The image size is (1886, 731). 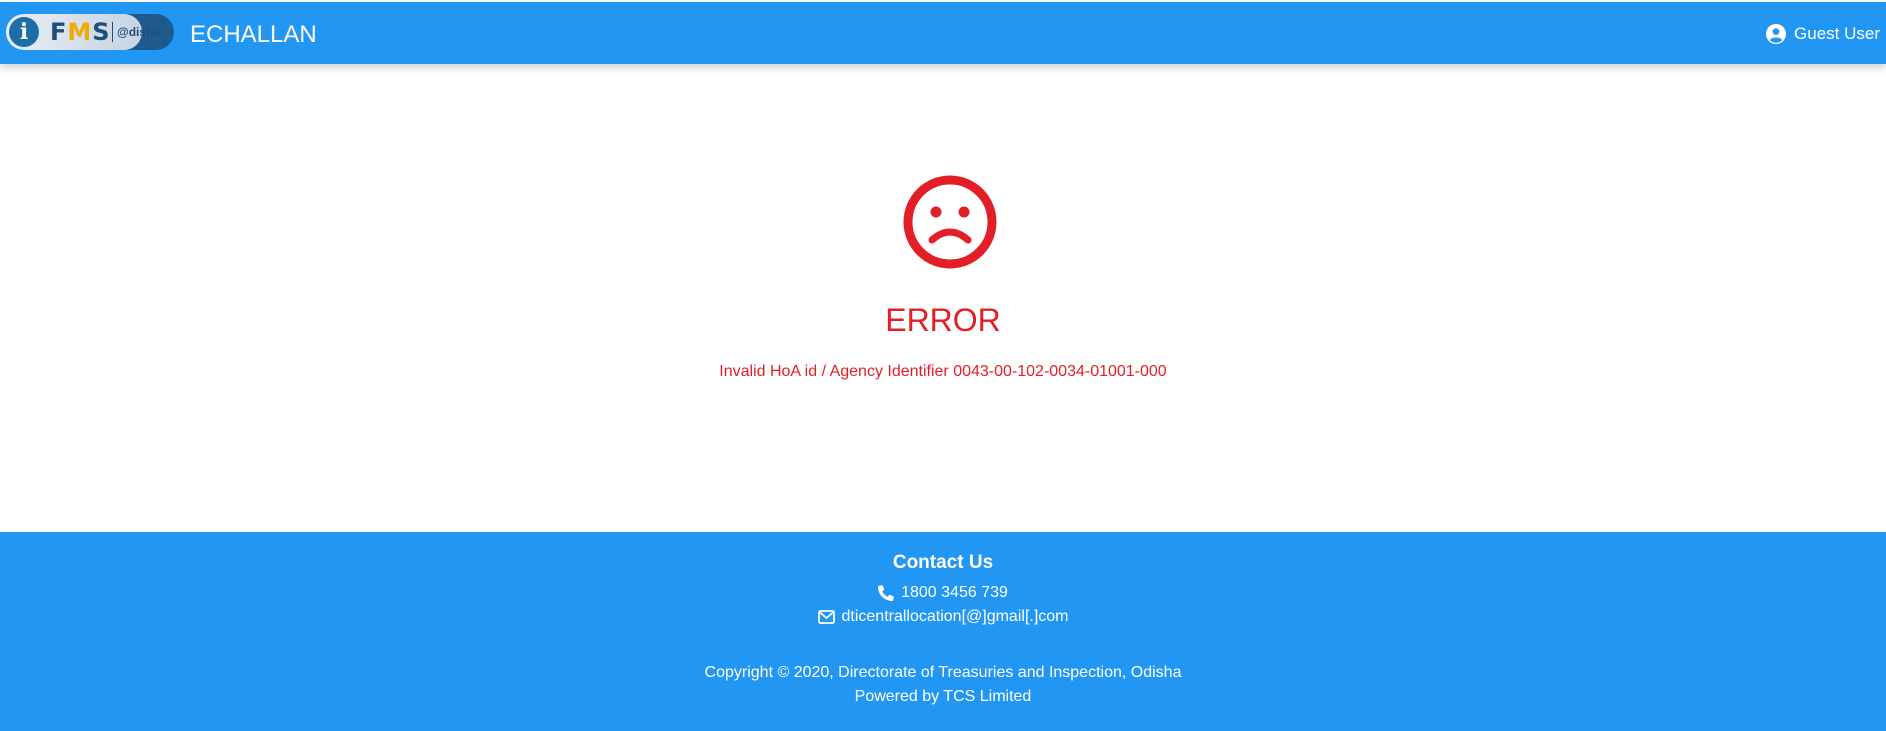 I want to click on logo-info-mark: i, so click(x=24, y=32).